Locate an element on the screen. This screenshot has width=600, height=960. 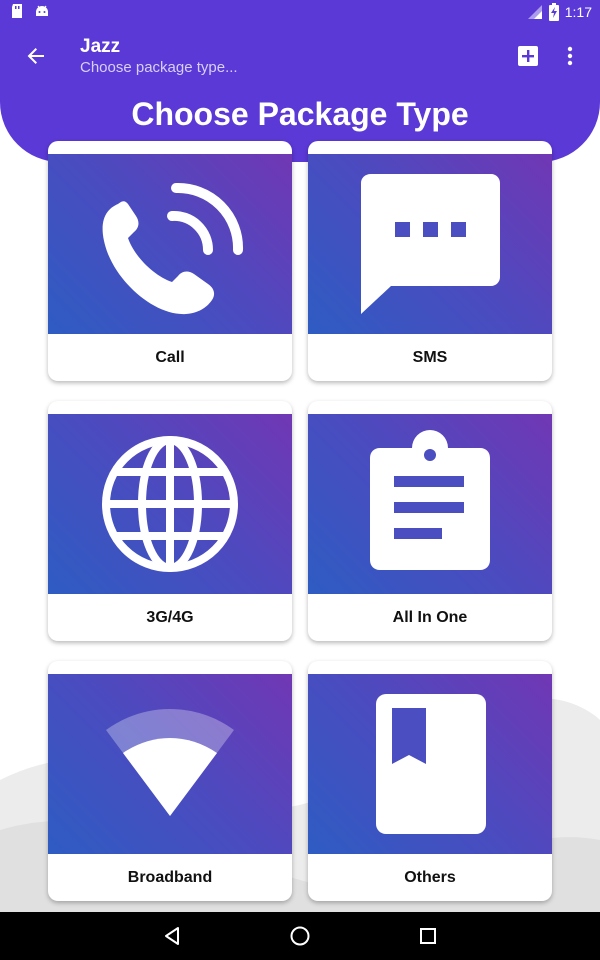
package-card-all-in-one: All In One is located at coordinates (430, 521).